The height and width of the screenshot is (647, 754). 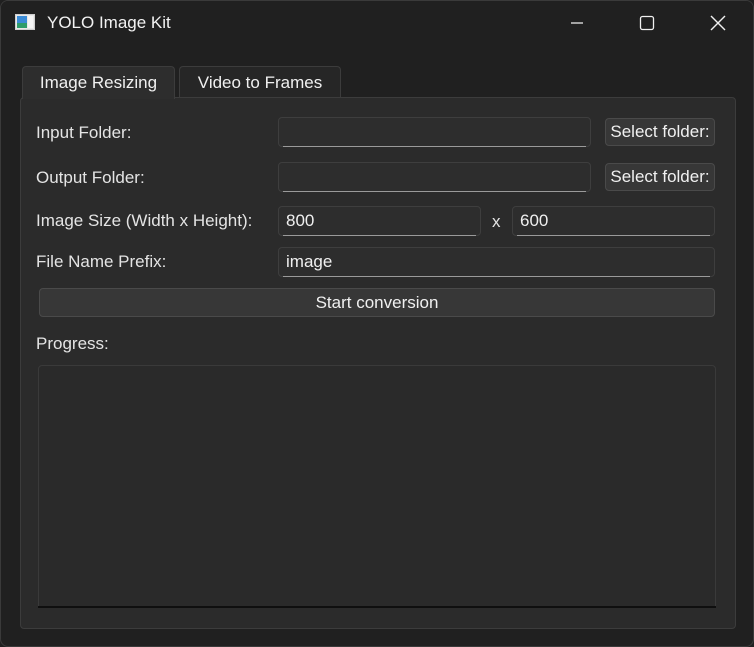 I want to click on title-bar: YOLO Image Kit, so click(x=377, y=23).